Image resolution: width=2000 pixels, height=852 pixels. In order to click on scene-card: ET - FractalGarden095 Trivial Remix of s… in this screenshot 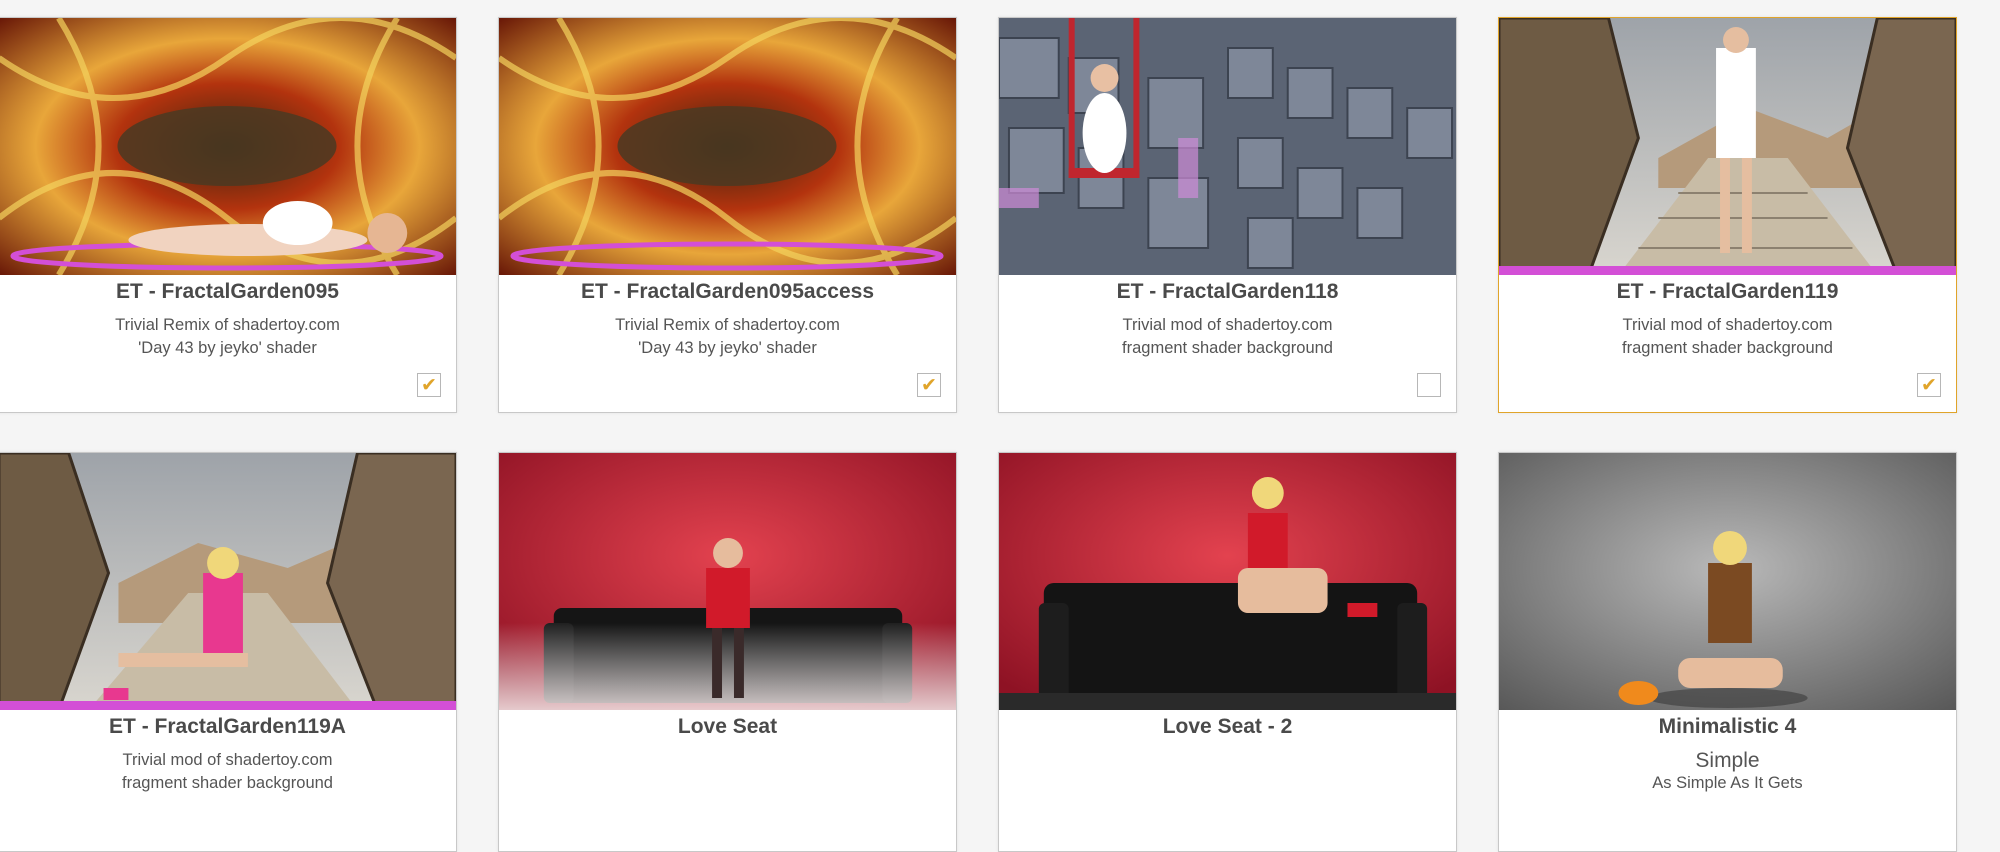, I will do `click(228, 215)`.